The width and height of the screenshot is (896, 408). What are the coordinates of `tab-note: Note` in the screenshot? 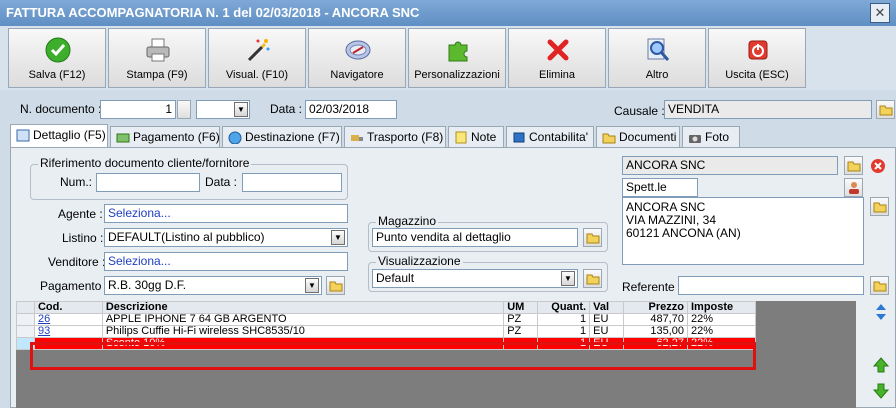 It's located at (476, 137).